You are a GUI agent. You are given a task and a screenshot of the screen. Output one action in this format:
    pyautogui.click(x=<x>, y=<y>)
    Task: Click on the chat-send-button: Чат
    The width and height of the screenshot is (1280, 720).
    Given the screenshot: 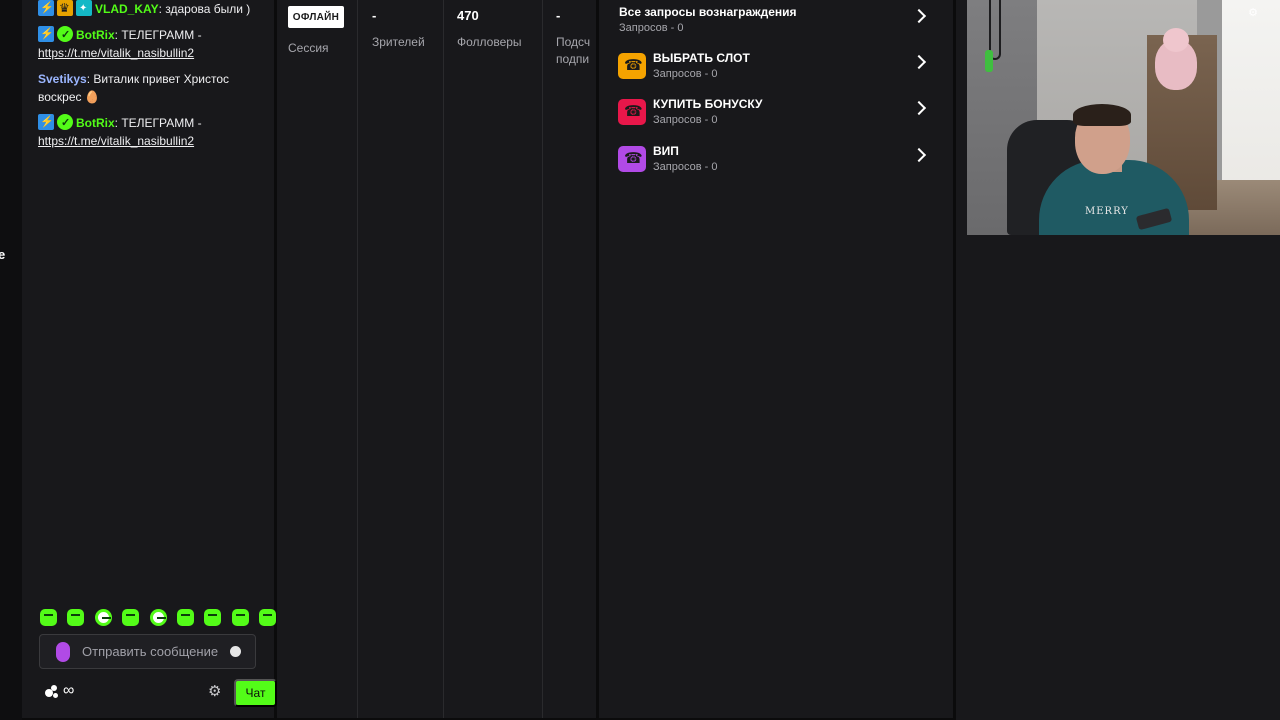 What is the action you would take?
    pyautogui.click(x=255, y=693)
    